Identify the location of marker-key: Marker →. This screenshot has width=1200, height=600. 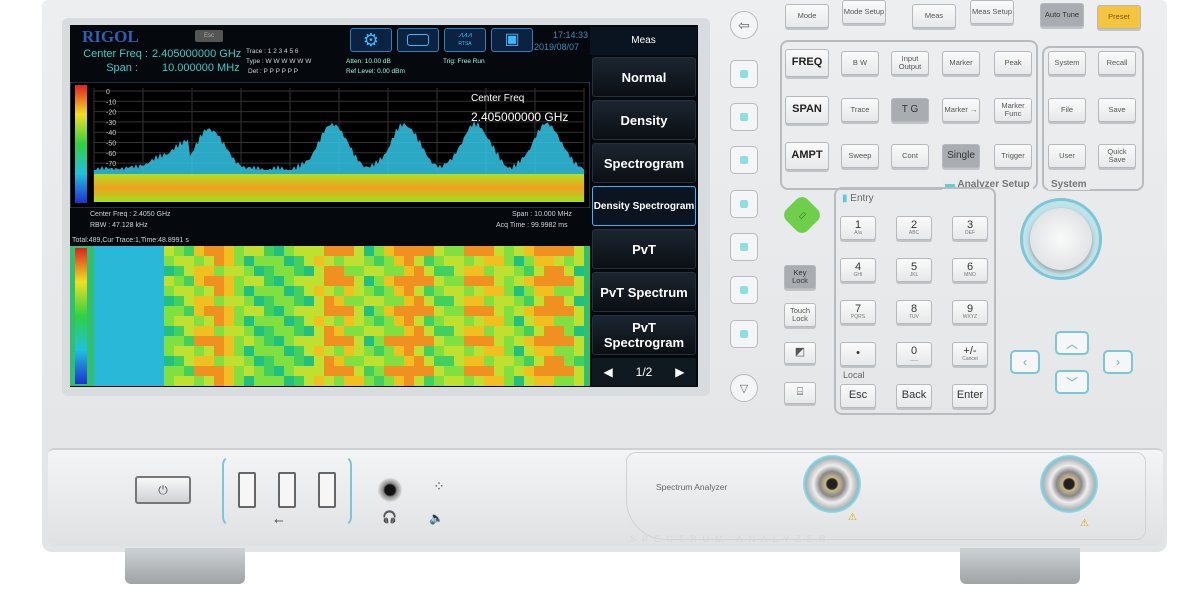
(961, 110).